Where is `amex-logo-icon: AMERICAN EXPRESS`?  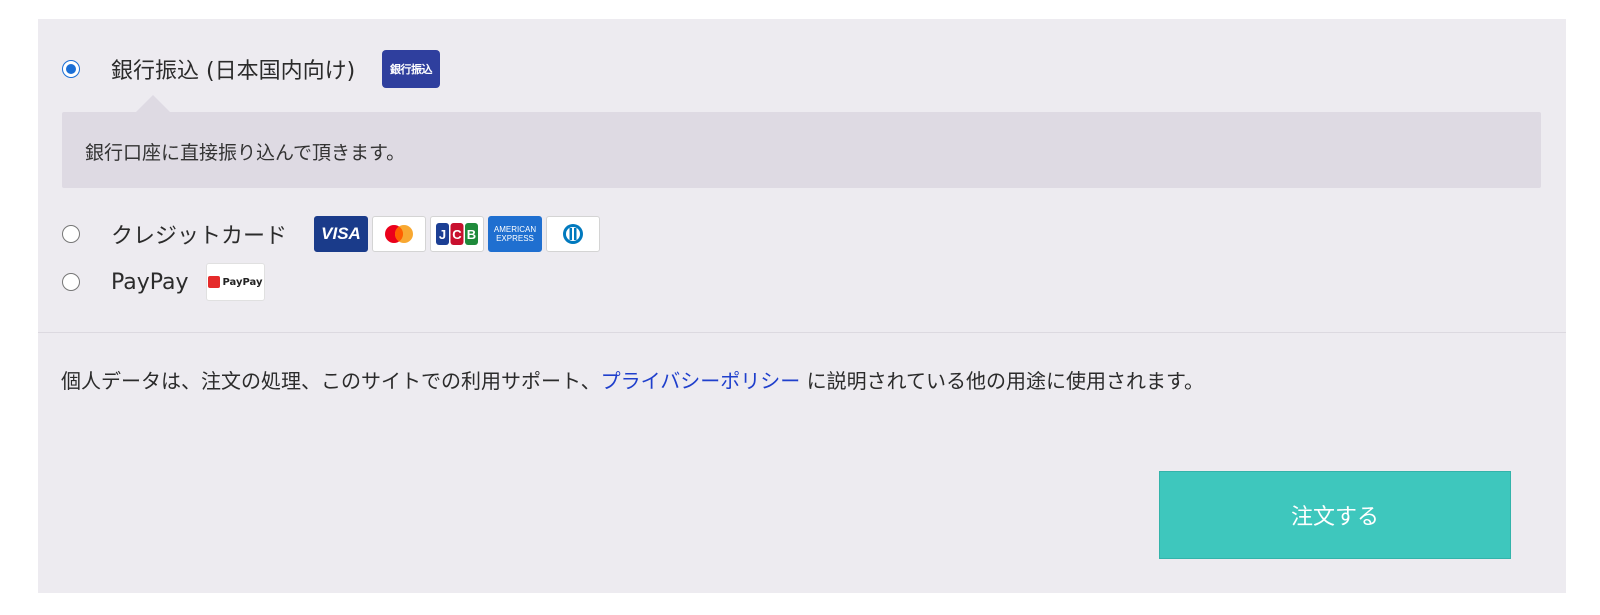 amex-logo-icon: AMERICAN EXPRESS is located at coordinates (515, 234).